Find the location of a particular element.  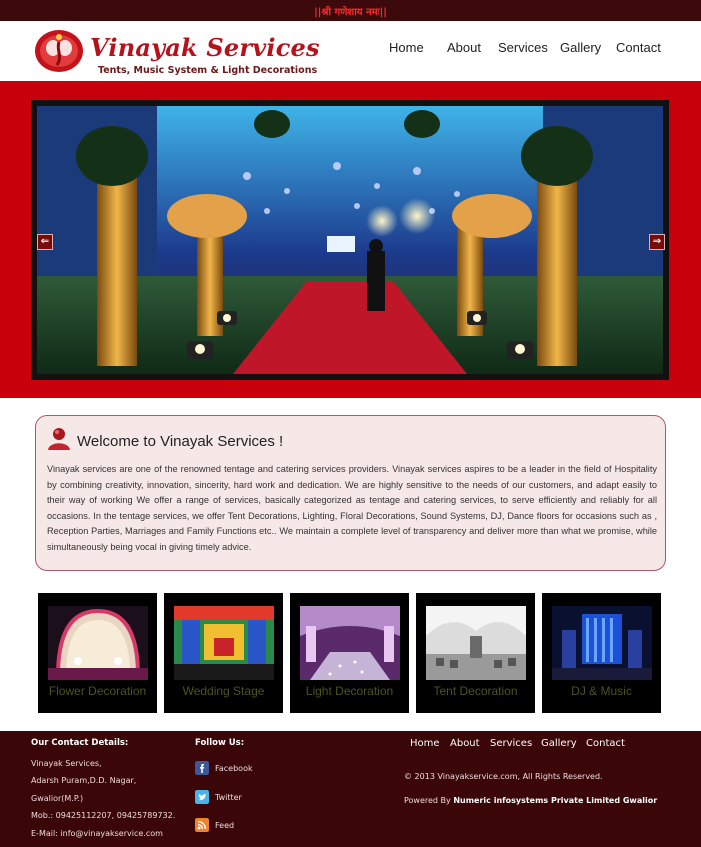

contact-phone: Mob.: 09425112207, 09425789732. is located at coordinates (103, 815).